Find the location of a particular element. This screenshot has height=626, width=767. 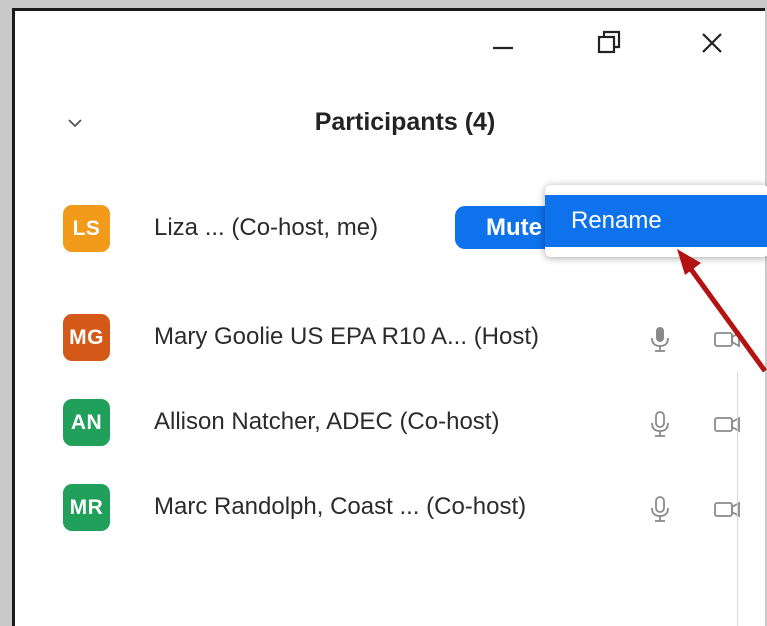

avatar: MR is located at coordinates (86, 507).